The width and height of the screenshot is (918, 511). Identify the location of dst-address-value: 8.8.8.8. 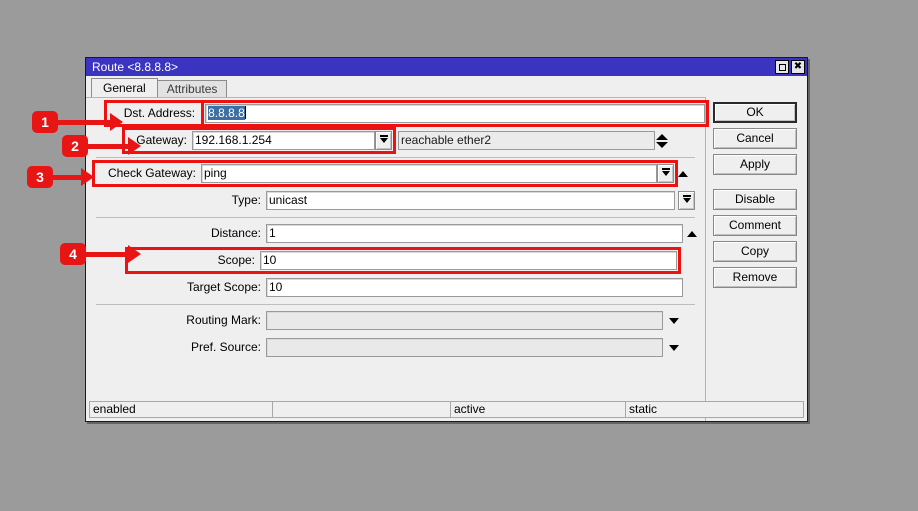
(226, 113).